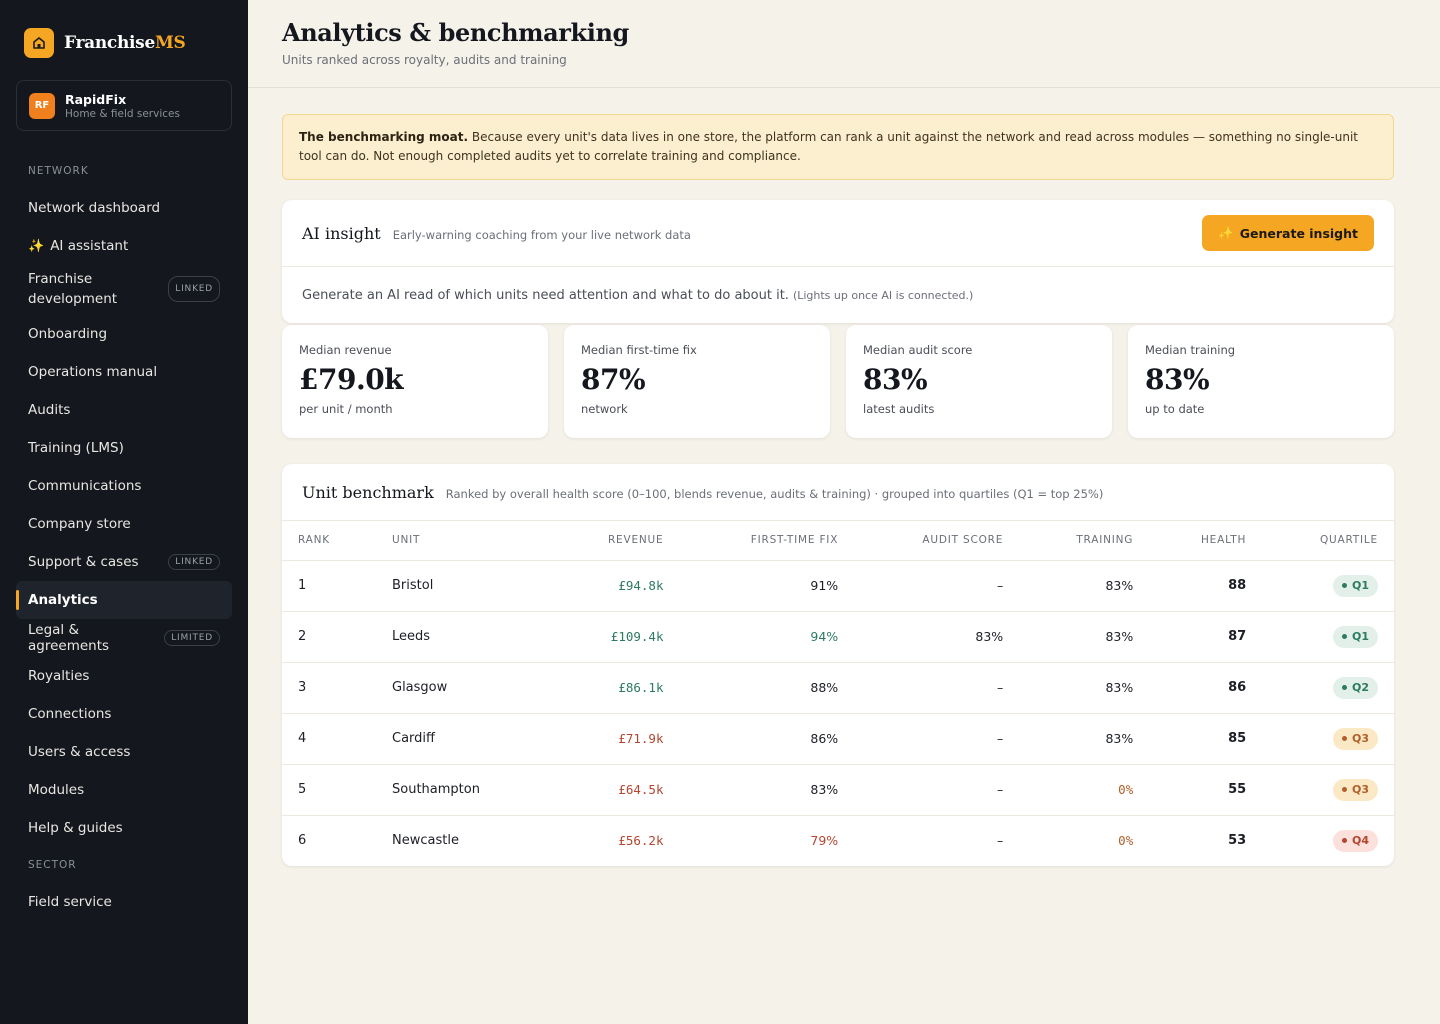  What do you see at coordinates (838, 739) in the screenshot?
I see `table-row: 4 Cardiff £71.9k 86% –83% 85 Q3` at bounding box center [838, 739].